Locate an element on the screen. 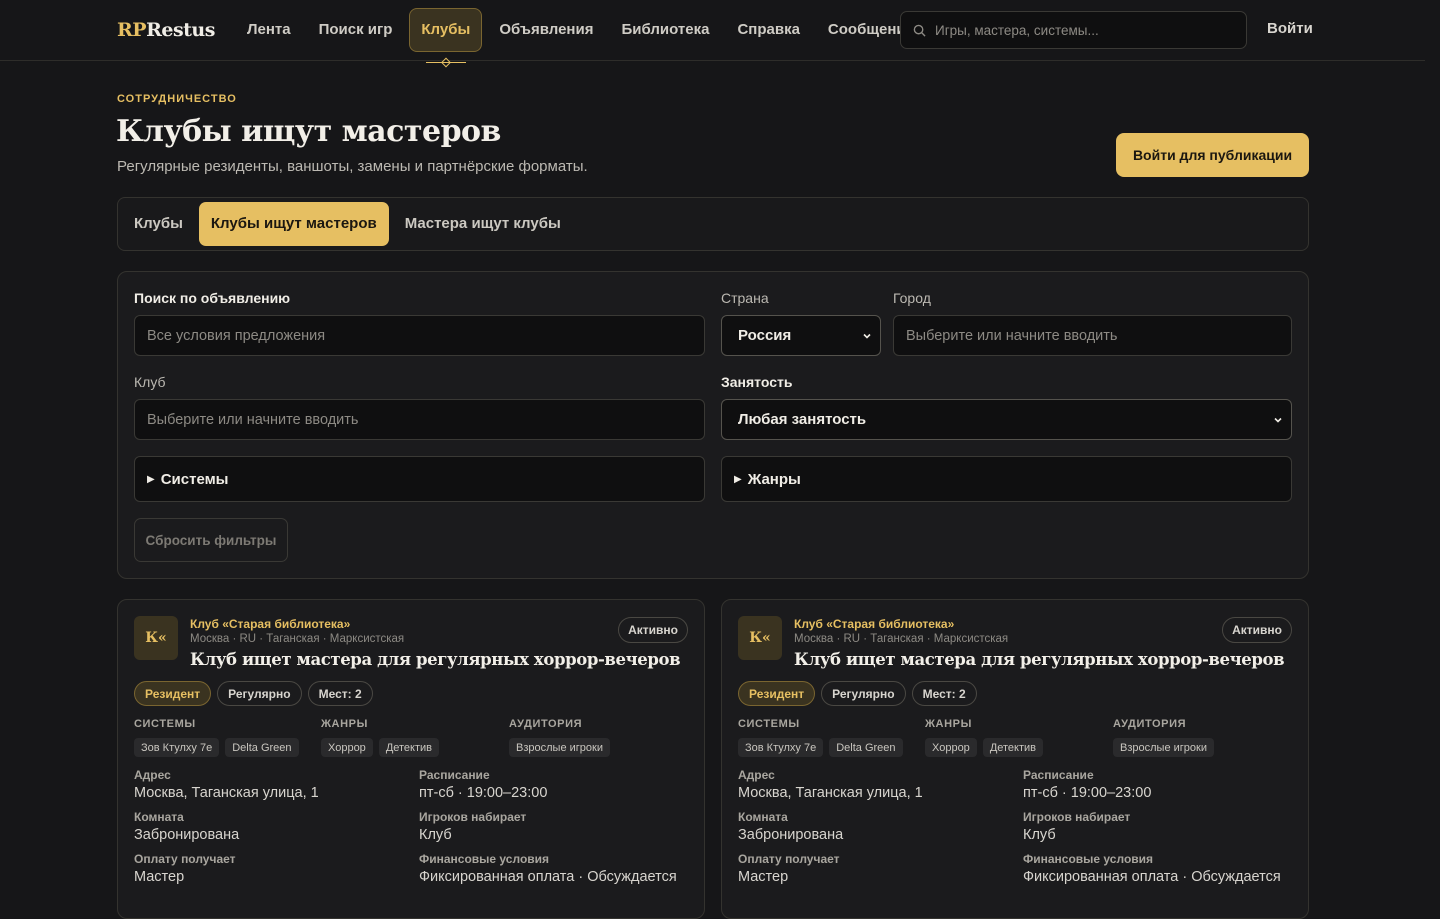 This screenshot has width=1440, height=919. schedule-label: Расписание is located at coordinates (454, 775).